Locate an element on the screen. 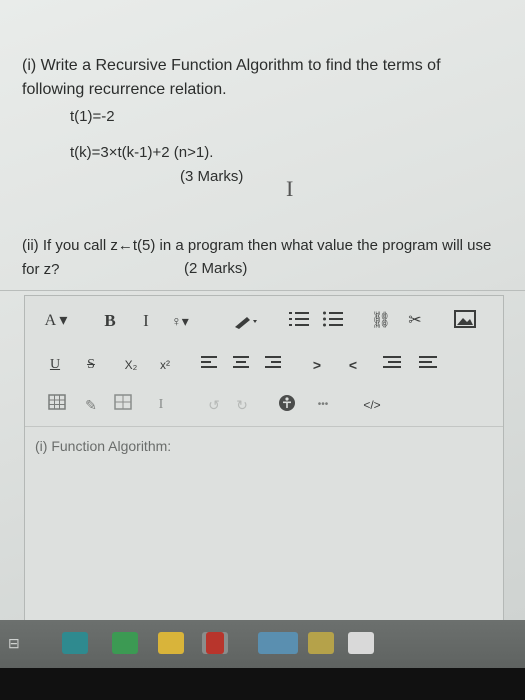 This screenshot has width=525, height=700. underline-button: U is located at coordinates (55, 365).